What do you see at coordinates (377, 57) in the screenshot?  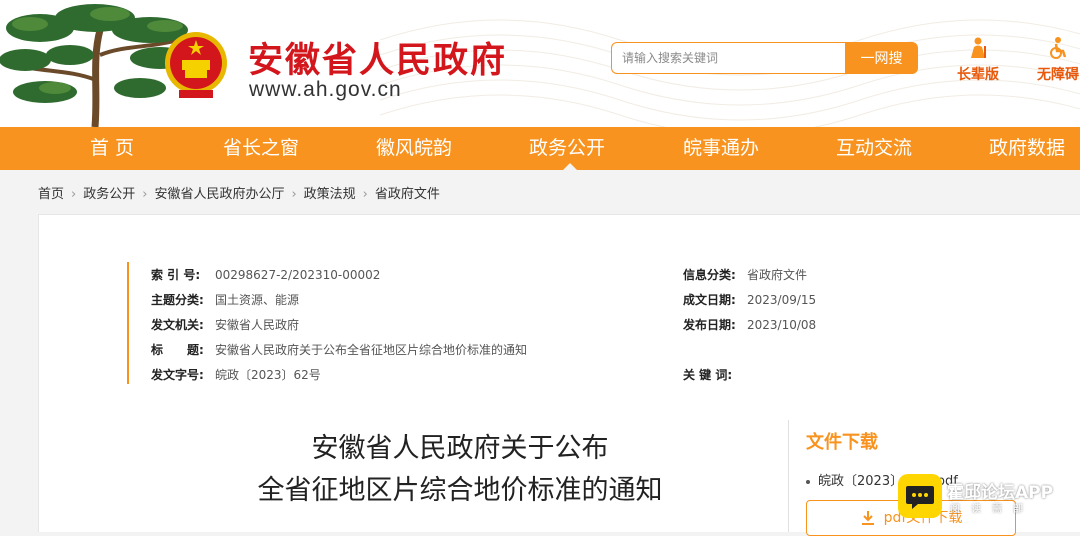 I see `site-title: 安徽省人民政府` at bounding box center [377, 57].